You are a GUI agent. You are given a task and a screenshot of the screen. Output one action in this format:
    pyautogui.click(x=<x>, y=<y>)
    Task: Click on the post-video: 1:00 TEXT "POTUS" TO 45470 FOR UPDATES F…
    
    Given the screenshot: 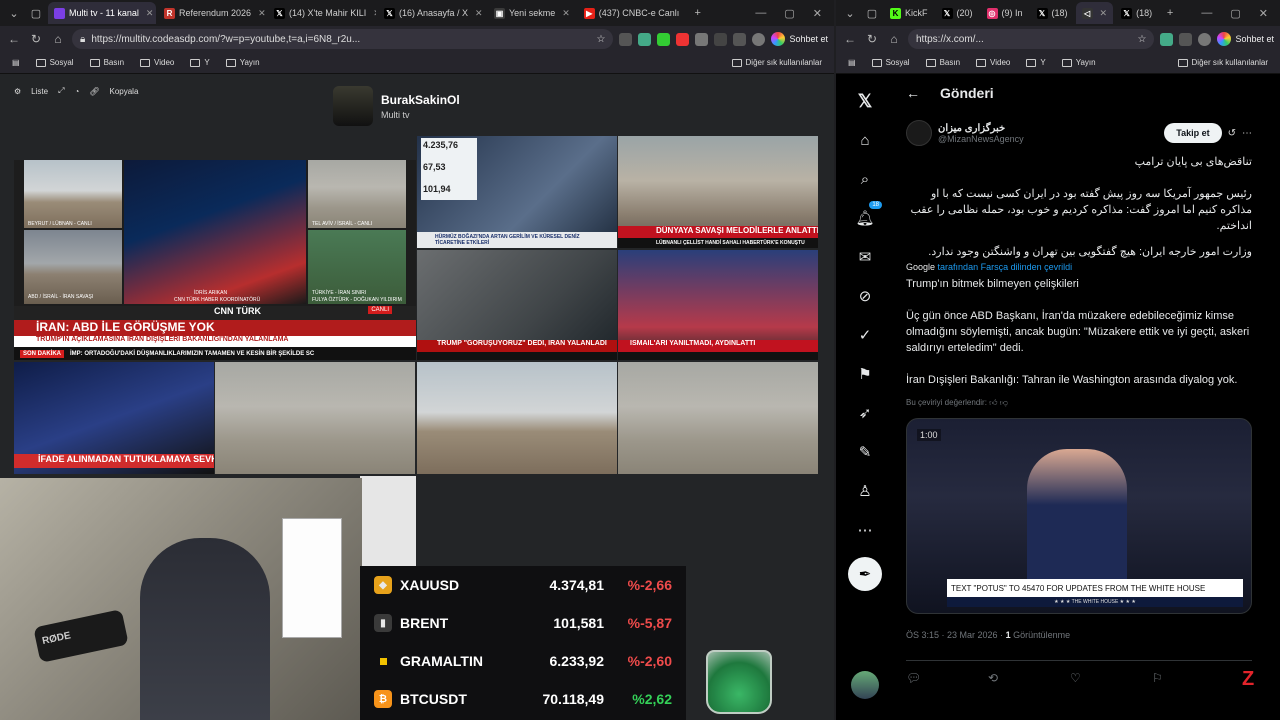 What is the action you would take?
    pyautogui.click(x=1079, y=516)
    